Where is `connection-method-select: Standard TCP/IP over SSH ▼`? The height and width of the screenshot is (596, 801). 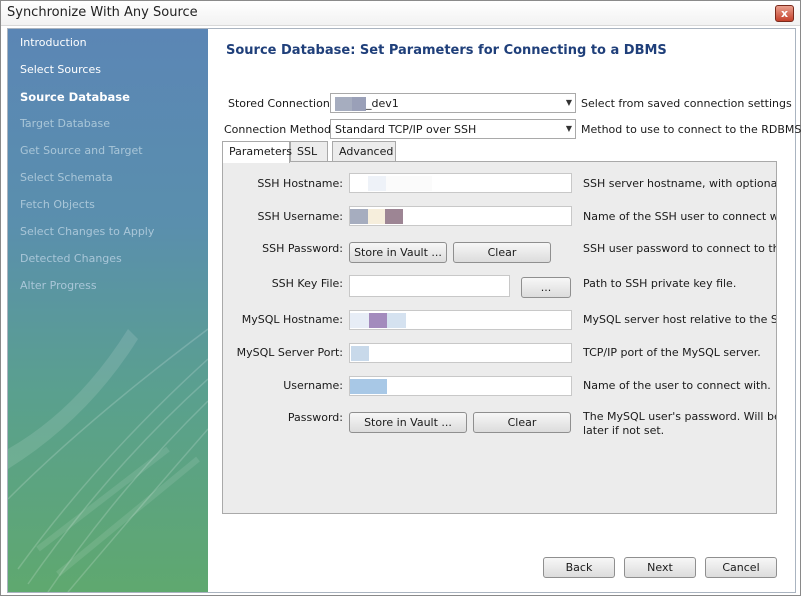
connection-method-select: Standard TCP/IP over SSH ▼ is located at coordinates (453, 129).